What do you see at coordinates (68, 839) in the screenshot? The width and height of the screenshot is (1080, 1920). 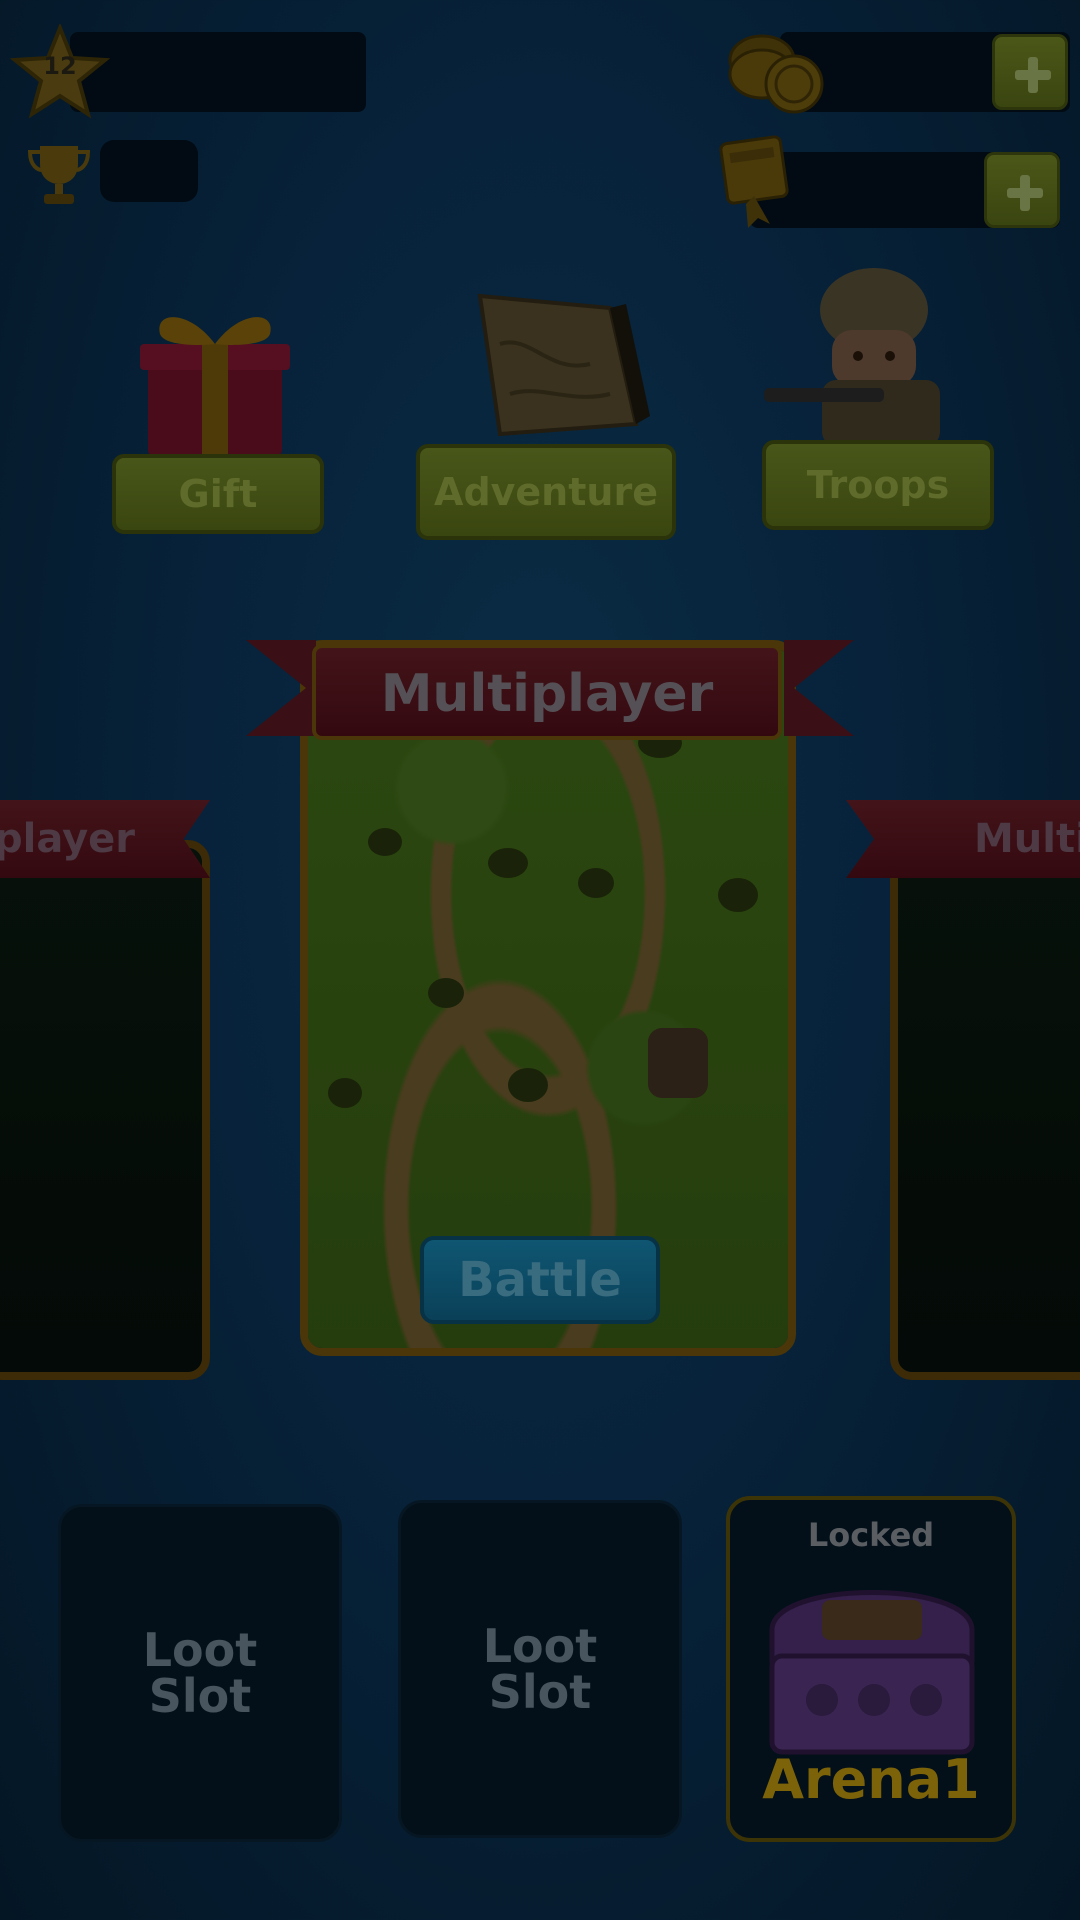 I see `left-card-title: player` at bounding box center [68, 839].